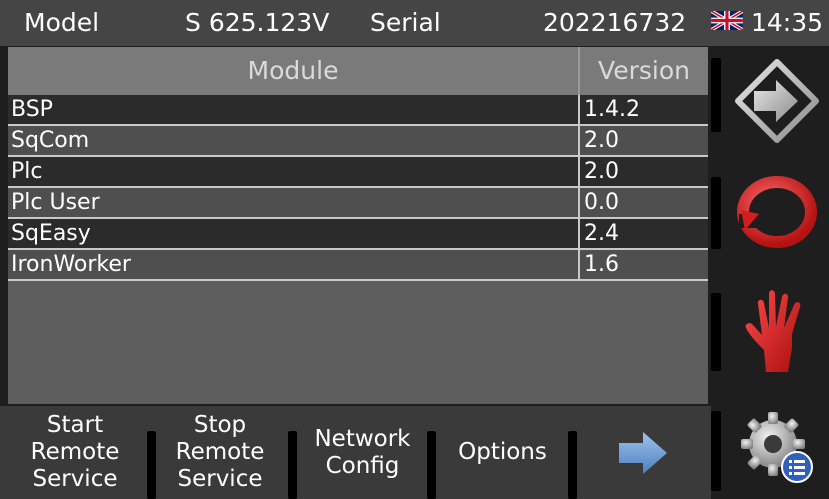 This screenshot has width=829, height=499. What do you see at coordinates (75, 425) in the screenshot?
I see `button-label: Start` at bounding box center [75, 425].